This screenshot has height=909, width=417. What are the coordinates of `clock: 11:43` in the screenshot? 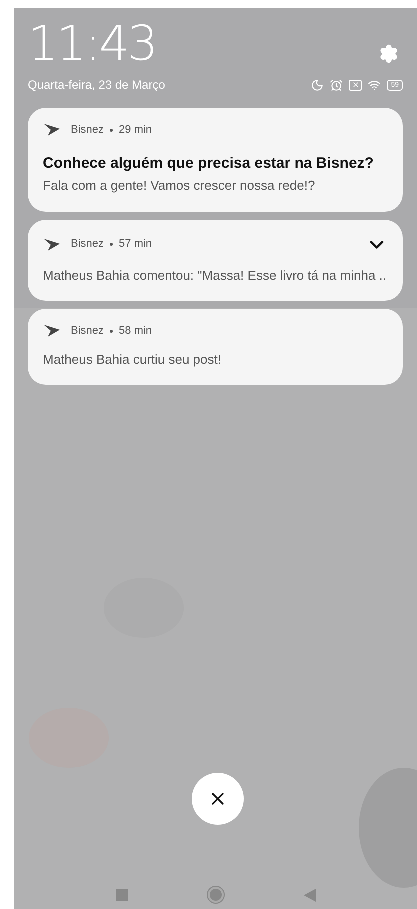 It's located at (92, 44).